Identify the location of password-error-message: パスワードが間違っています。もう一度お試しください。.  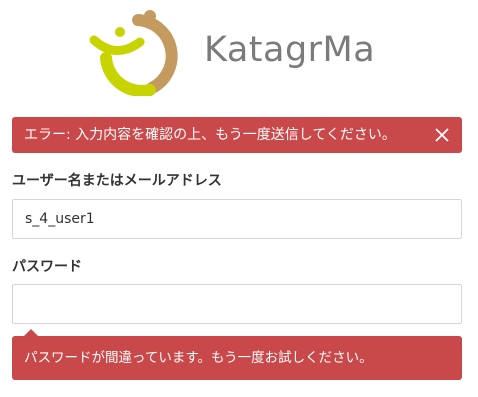
(198, 358).